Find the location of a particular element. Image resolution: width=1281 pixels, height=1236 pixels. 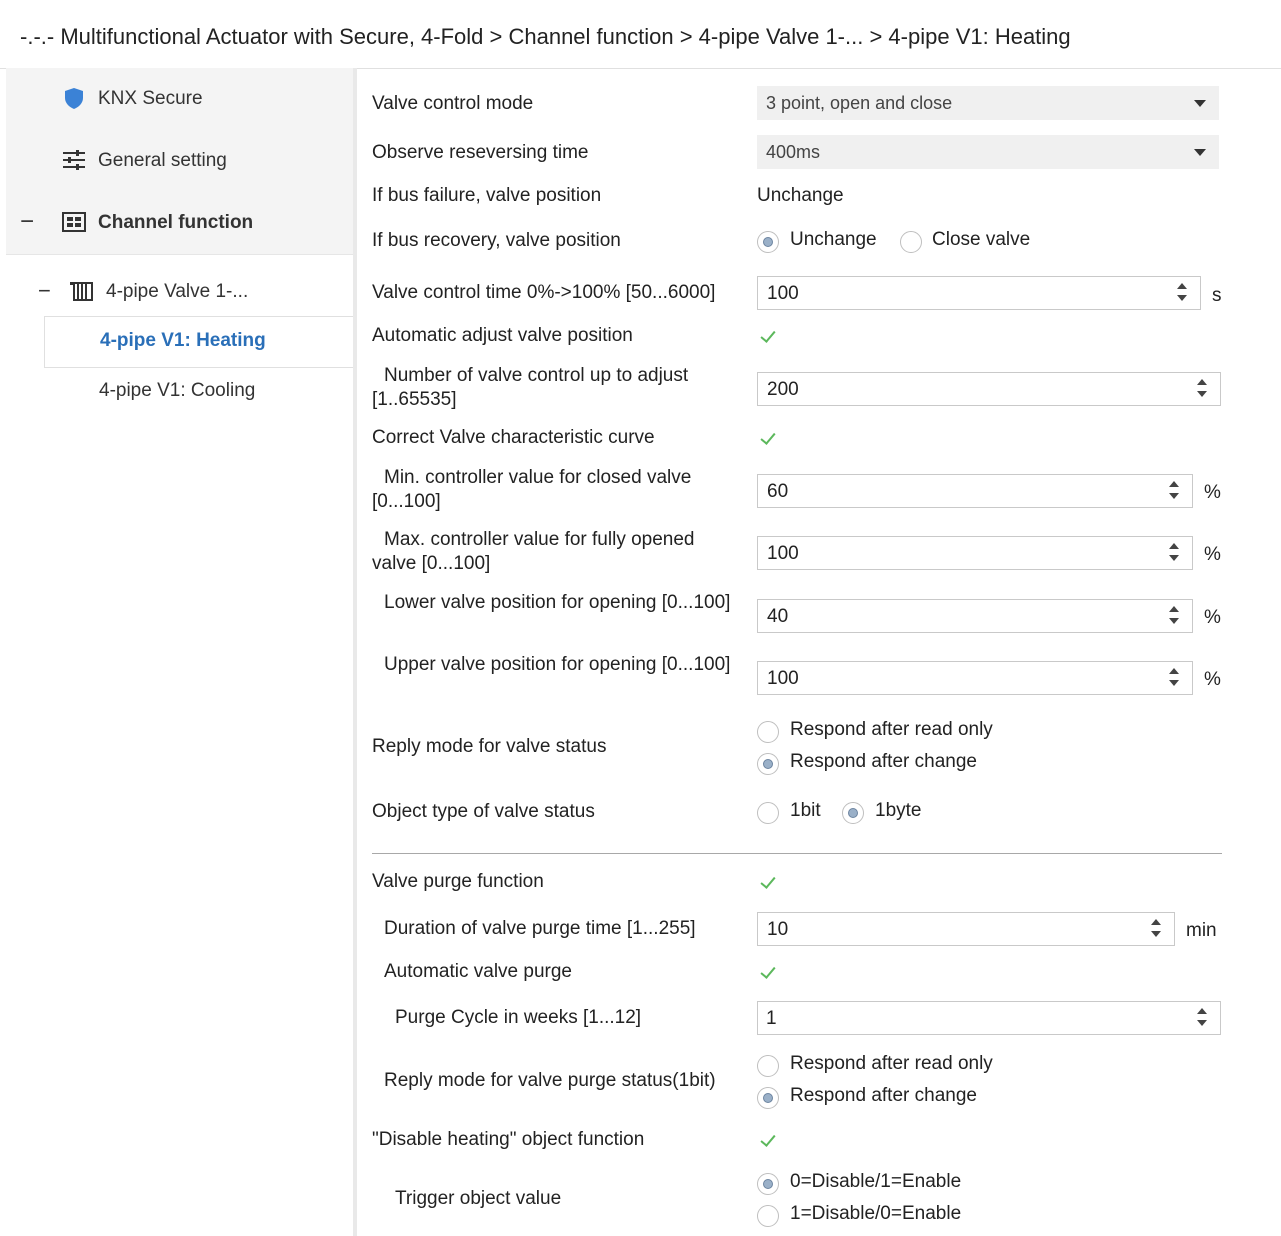

purge-func-checkbox is located at coordinates (769, 883).